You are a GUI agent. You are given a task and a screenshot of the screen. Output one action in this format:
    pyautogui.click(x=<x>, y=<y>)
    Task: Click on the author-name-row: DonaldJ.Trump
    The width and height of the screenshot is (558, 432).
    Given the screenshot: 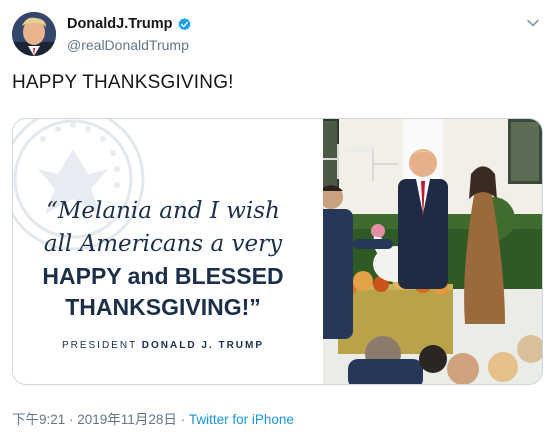 What is the action you would take?
    pyautogui.click(x=129, y=24)
    